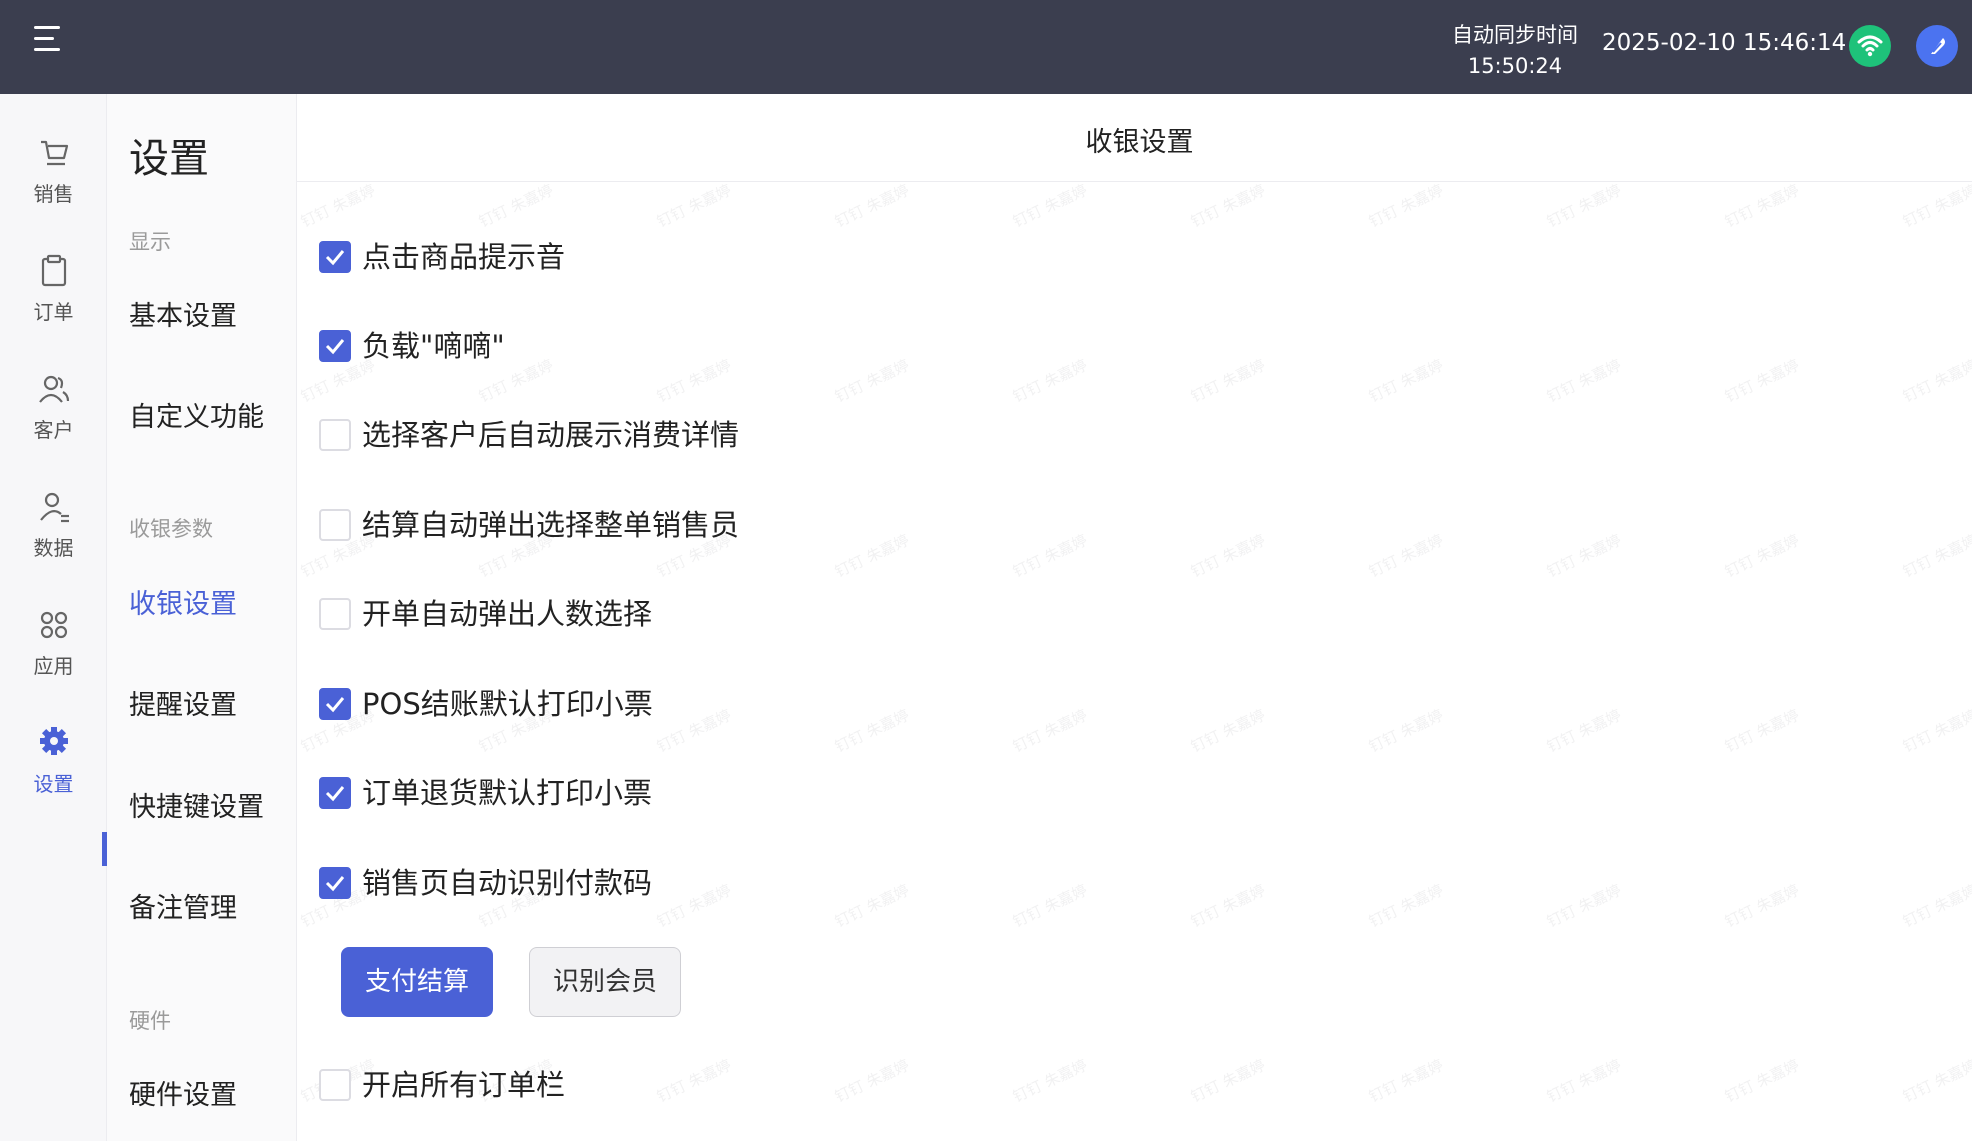  I want to click on option-label: 选择客户后自动展示消费详情, so click(551, 435).